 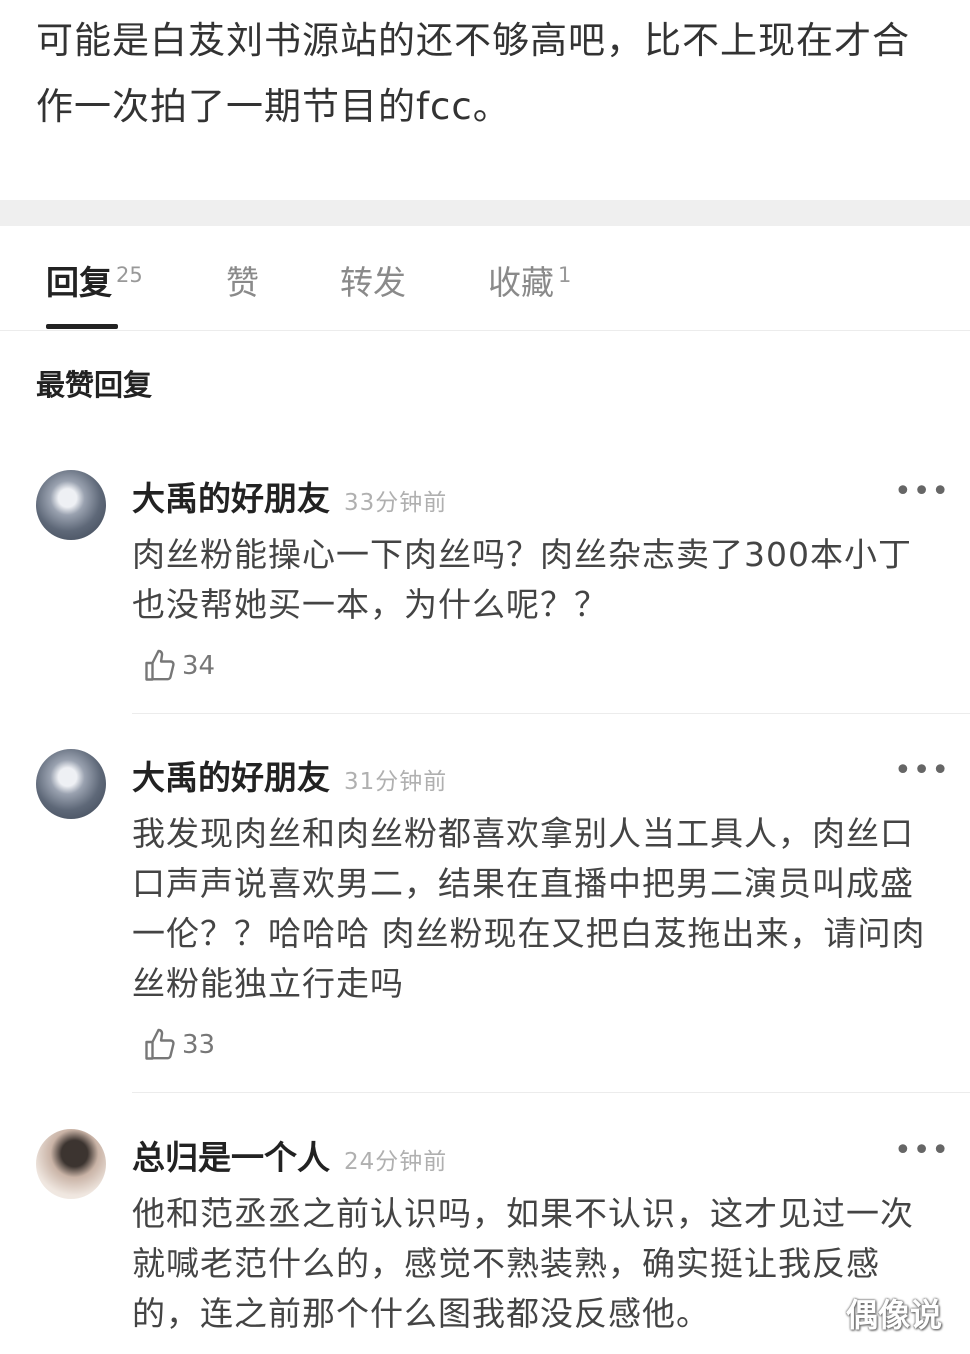 What do you see at coordinates (485, 278) in the screenshot?
I see `tab-bar: 回复 25 赞 转发 收藏 1` at bounding box center [485, 278].